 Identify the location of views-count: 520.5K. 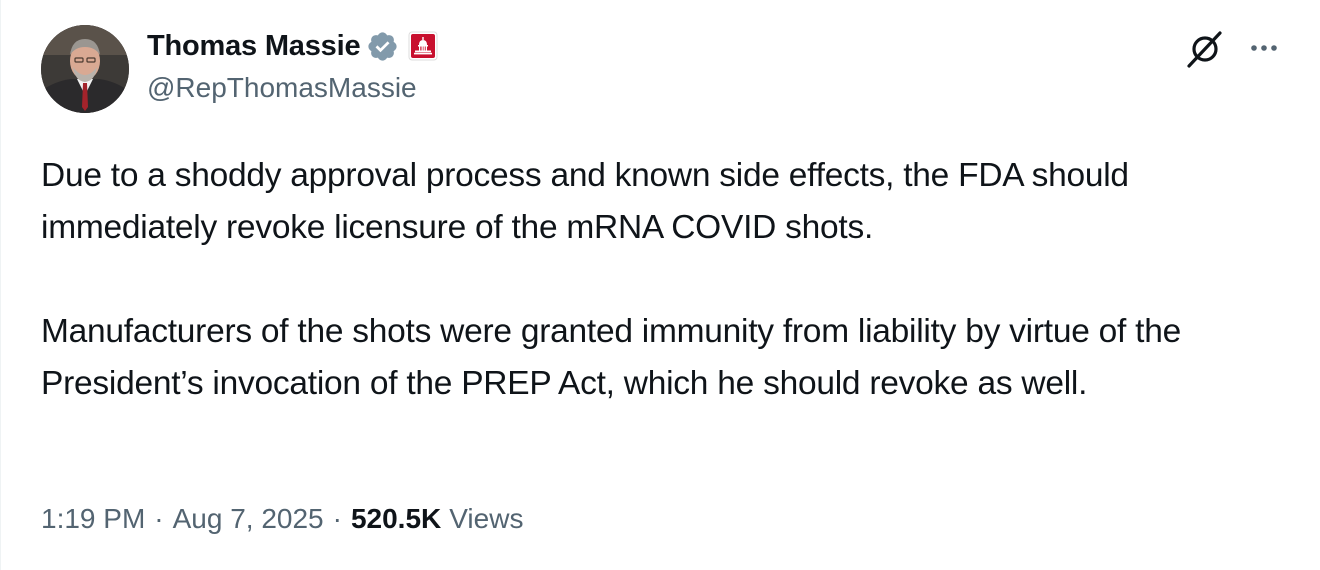
(396, 519).